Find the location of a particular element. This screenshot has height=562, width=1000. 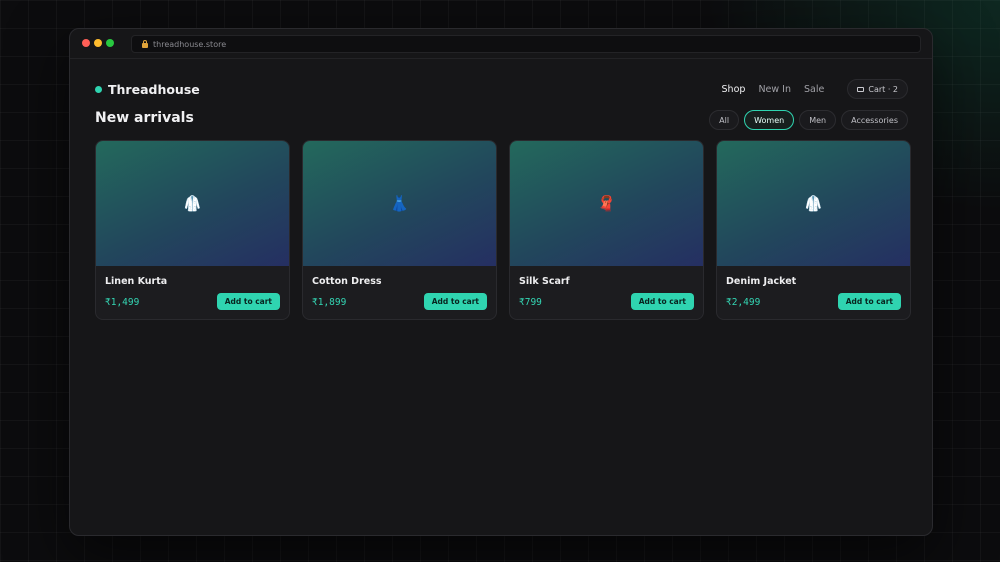

lock-icon is located at coordinates (145, 43).